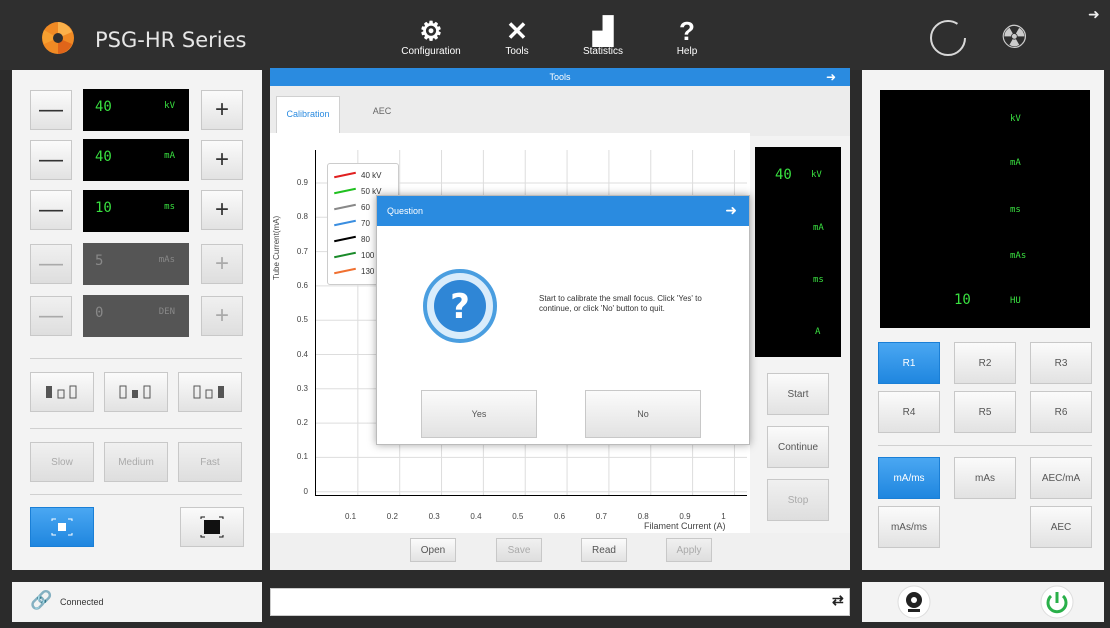 This screenshot has width=1110, height=628. Describe the element at coordinates (171, 40) in the screenshot. I see `app-title: PSG-HR Series` at that location.